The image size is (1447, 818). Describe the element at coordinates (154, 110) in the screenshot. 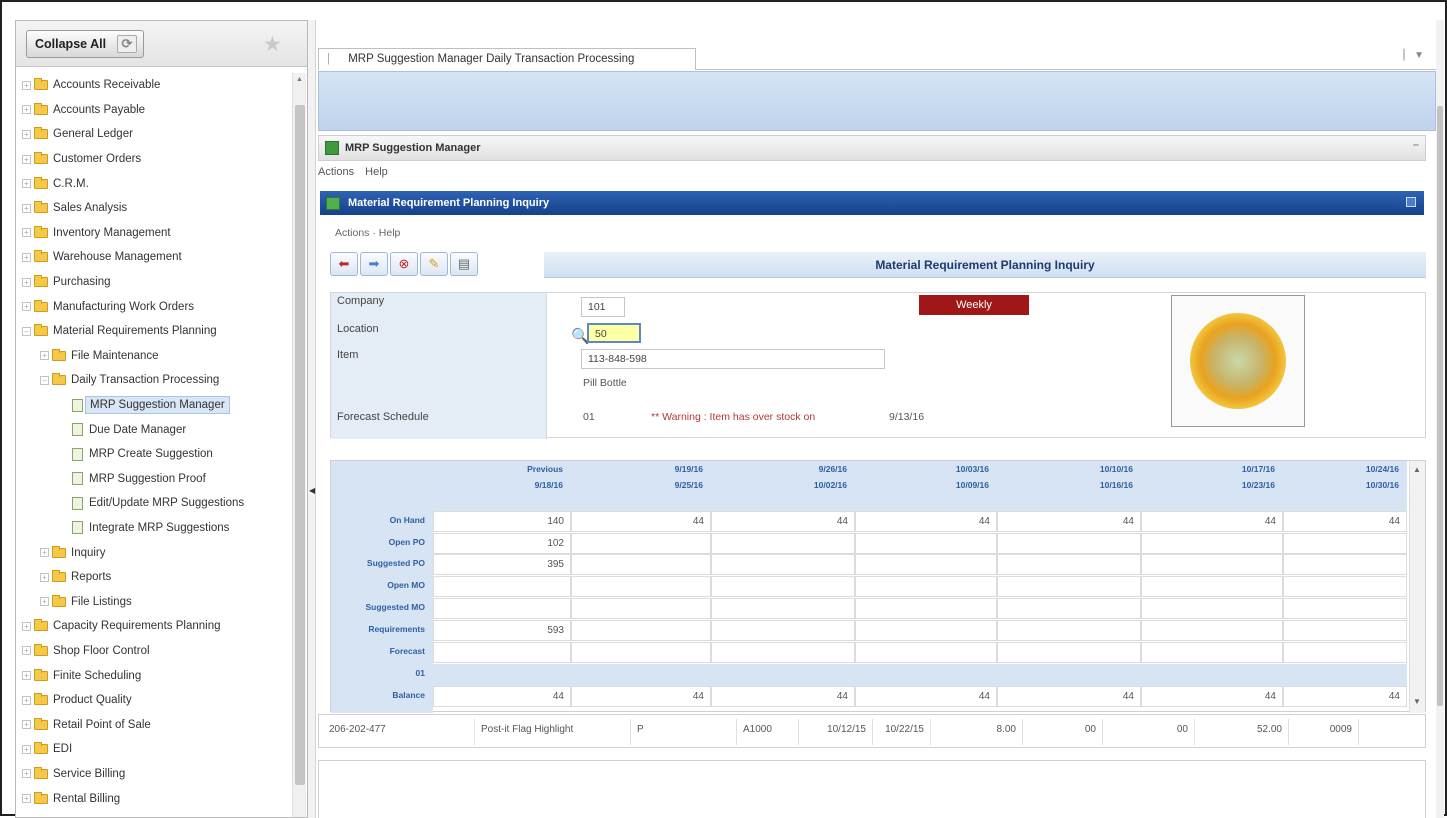

I see `sidebar-item-accounts-payable: + Accounts Payable` at that location.